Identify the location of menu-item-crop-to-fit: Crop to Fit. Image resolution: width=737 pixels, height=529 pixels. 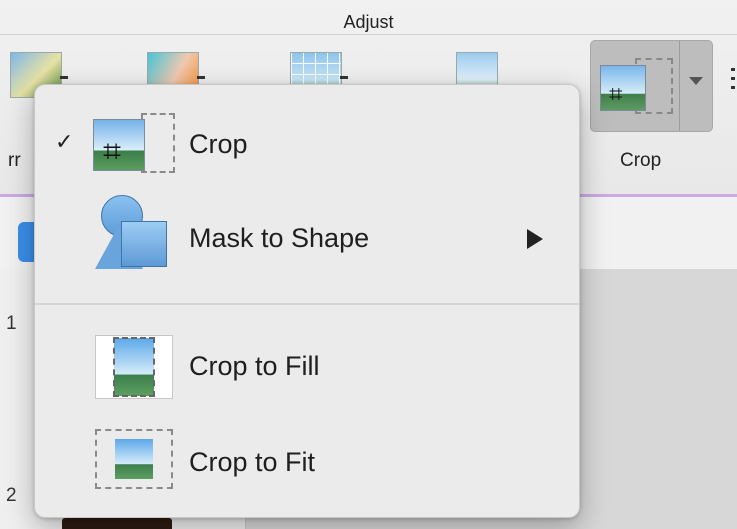
(308, 456).